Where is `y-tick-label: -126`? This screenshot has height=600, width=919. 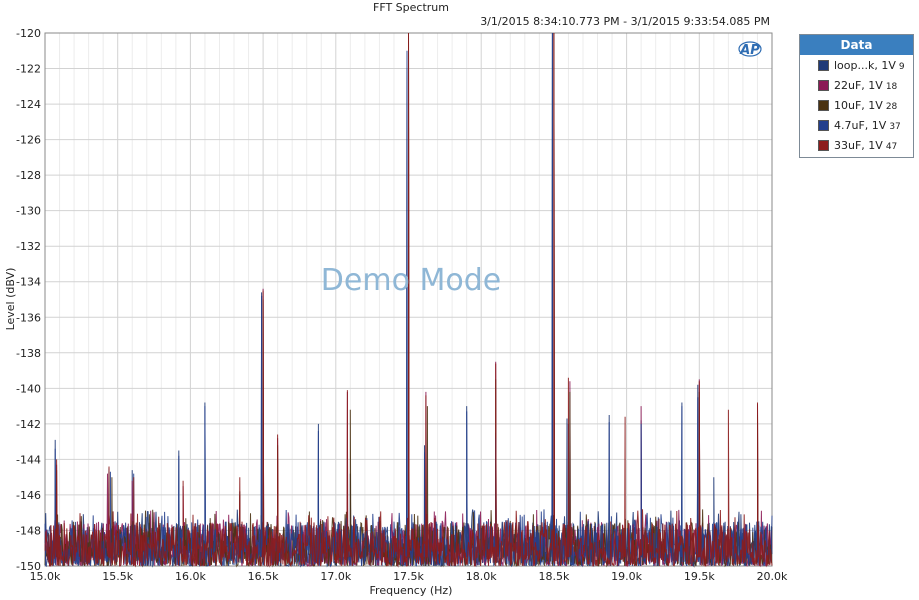
y-tick-label: -126 is located at coordinates (28, 140).